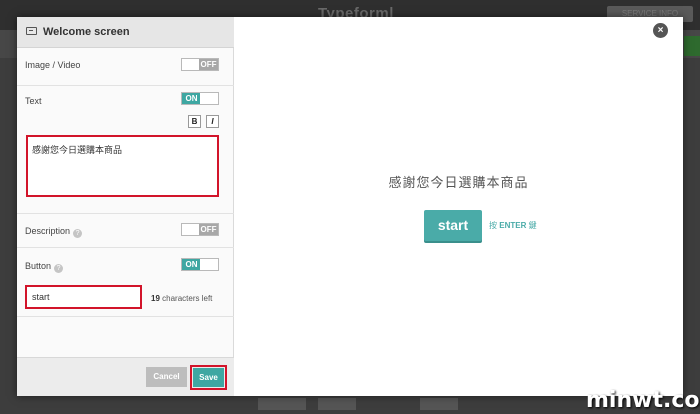  Describe the element at coordinates (453, 225) in the screenshot. I see `preview-start-button: start` at that location.